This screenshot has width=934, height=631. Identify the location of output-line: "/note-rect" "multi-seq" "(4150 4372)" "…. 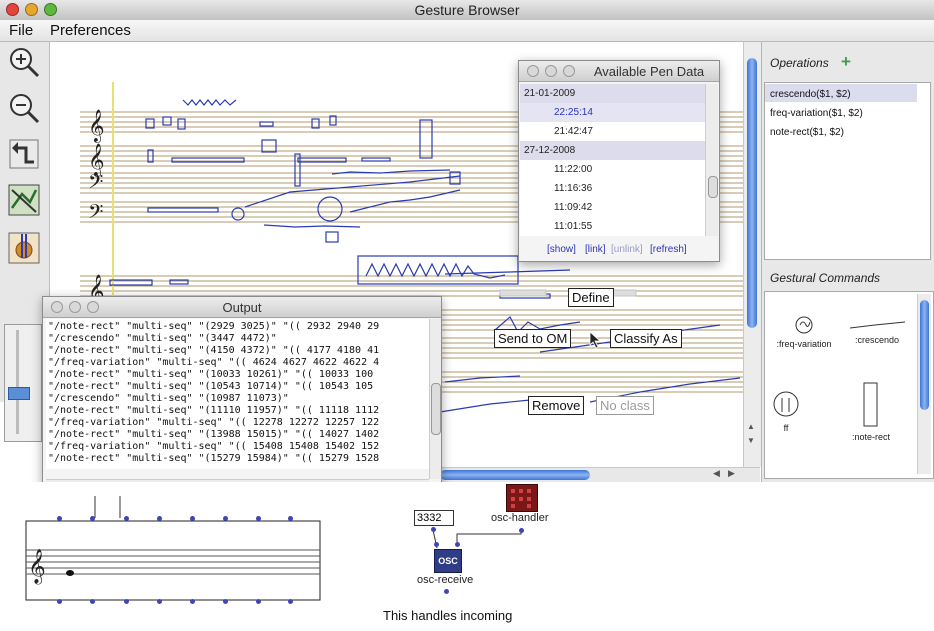
(214, 350).